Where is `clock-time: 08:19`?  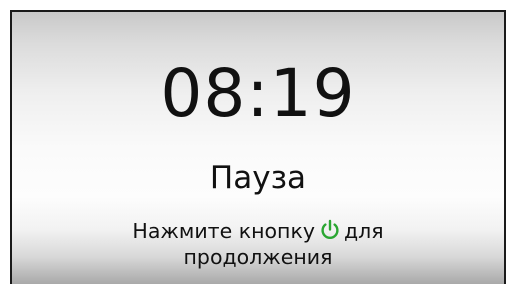 clock-time: 08:19 is located at coordinates (258, 93).